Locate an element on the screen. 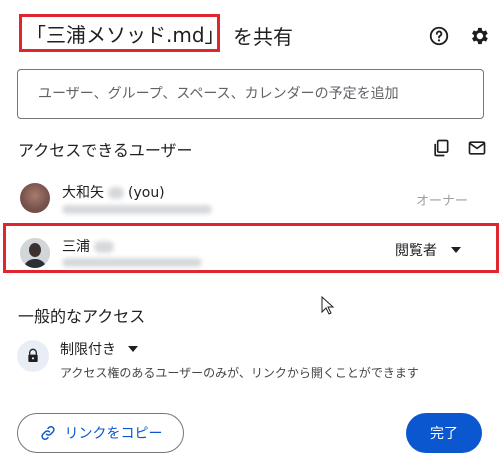 Image resolution: width=503 pixels, height=473 pixels. help-button is located at coordinates (439, 36).